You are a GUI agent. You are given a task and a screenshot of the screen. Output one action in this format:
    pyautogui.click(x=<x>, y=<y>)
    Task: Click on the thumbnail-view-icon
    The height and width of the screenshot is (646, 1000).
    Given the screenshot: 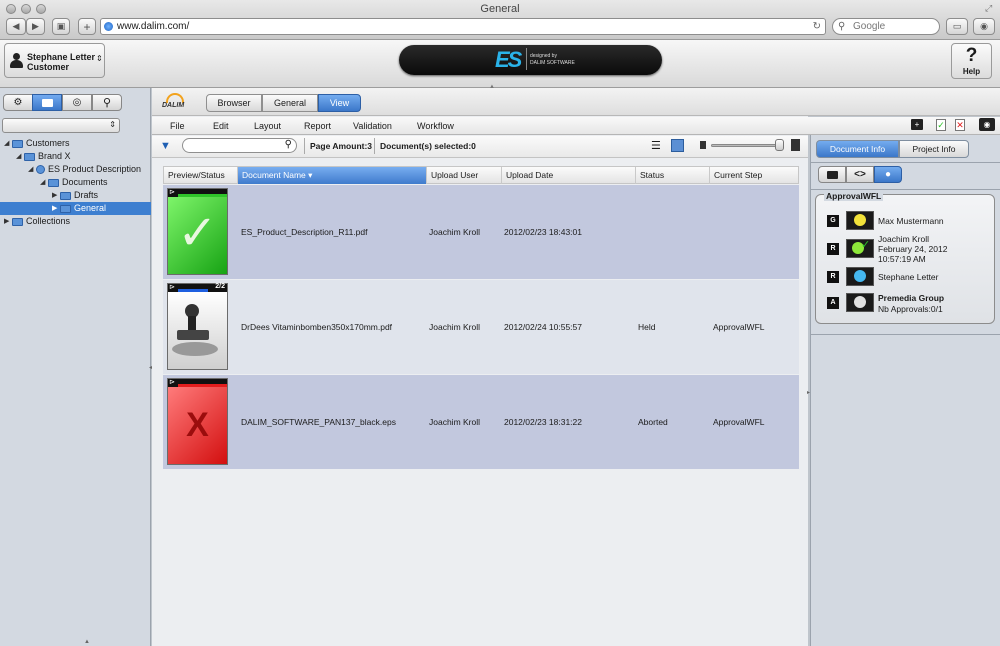 What is the action you would take?
    pyautogui.click(x=677, y=145)
    